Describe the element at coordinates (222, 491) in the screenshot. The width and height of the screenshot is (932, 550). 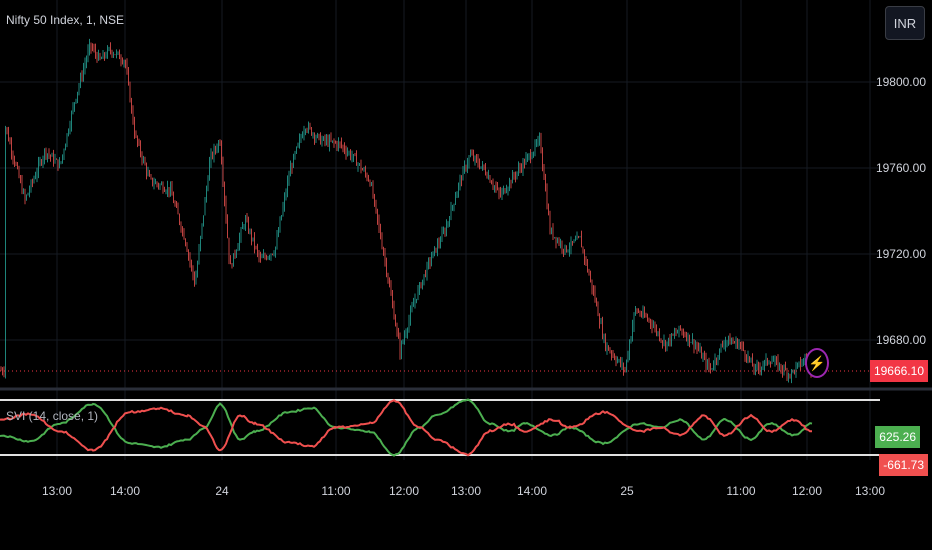
I see `time-tick-label: 24` at that location.